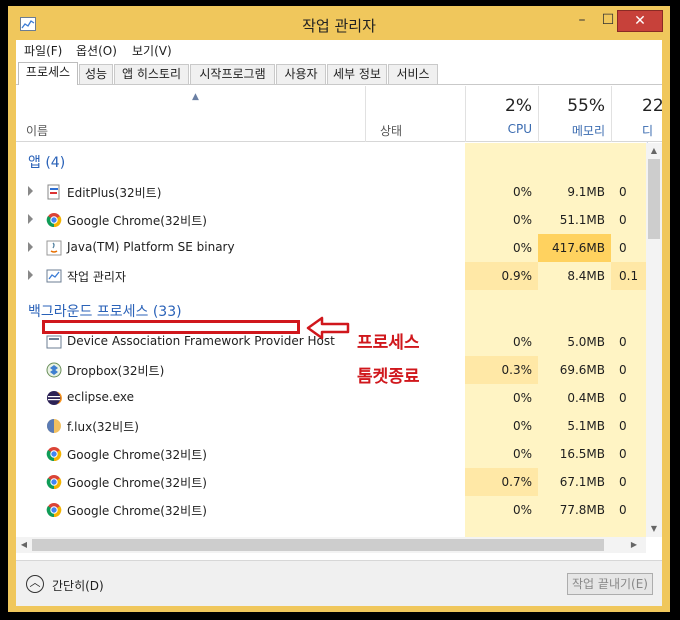 The image size is (680, 620). Describe the element at coordinates (331, 510) in the screenshot. I see `table-row: Google Chrome(32비트) 0% 77.8MB 0` at that location.